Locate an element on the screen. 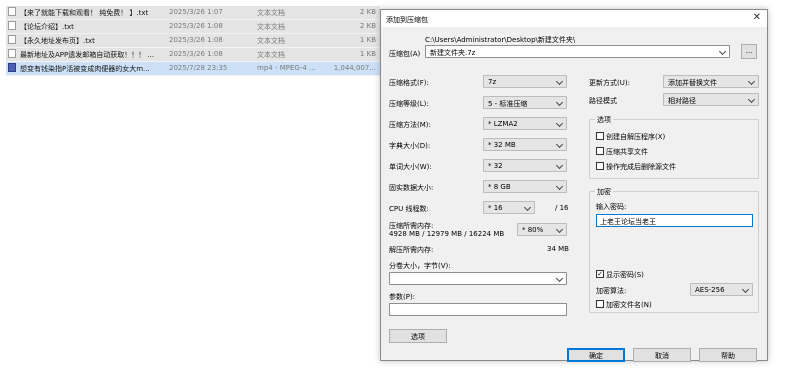 The image size is (800, 391). word-size-combo: * 32 is located at coordinates (525, 165).